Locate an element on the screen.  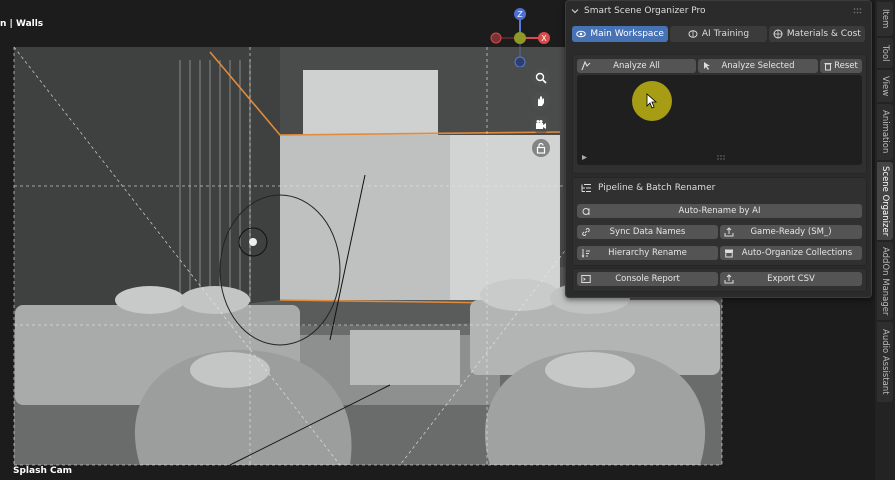
drag-grip-icon is located at coordinates (858, 11).